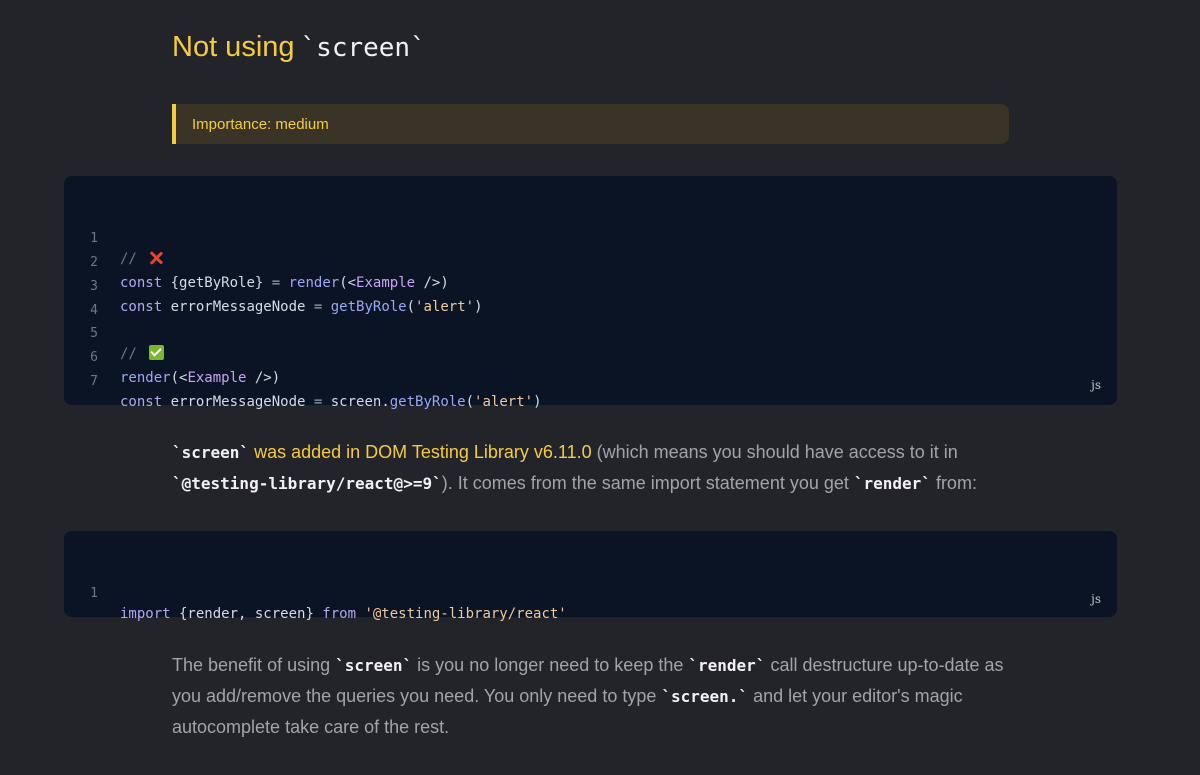  What do you see at coordinates (233, 47) in the screenshot?
I see `heading-text: Not using` at bounding box center [233, 47].